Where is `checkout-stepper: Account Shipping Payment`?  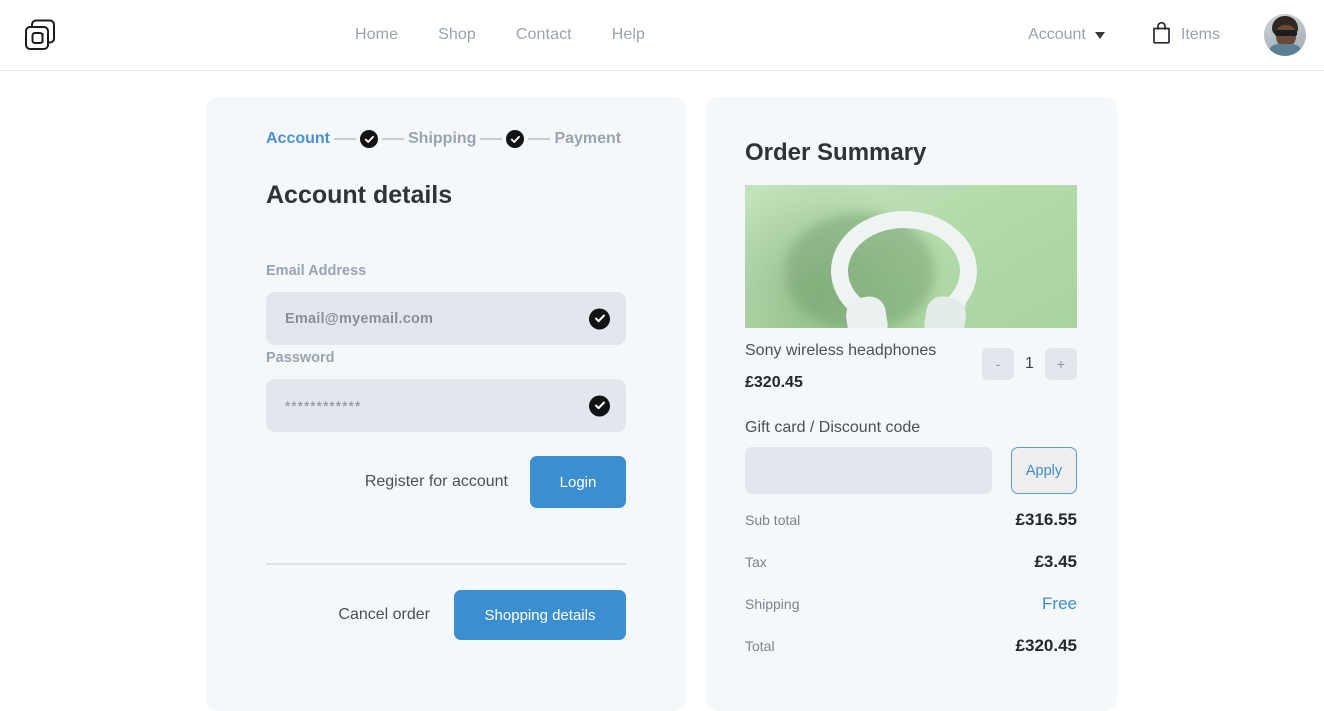 checkout-stepper: Account Shipping Payment is located at coordinates (443, 139).